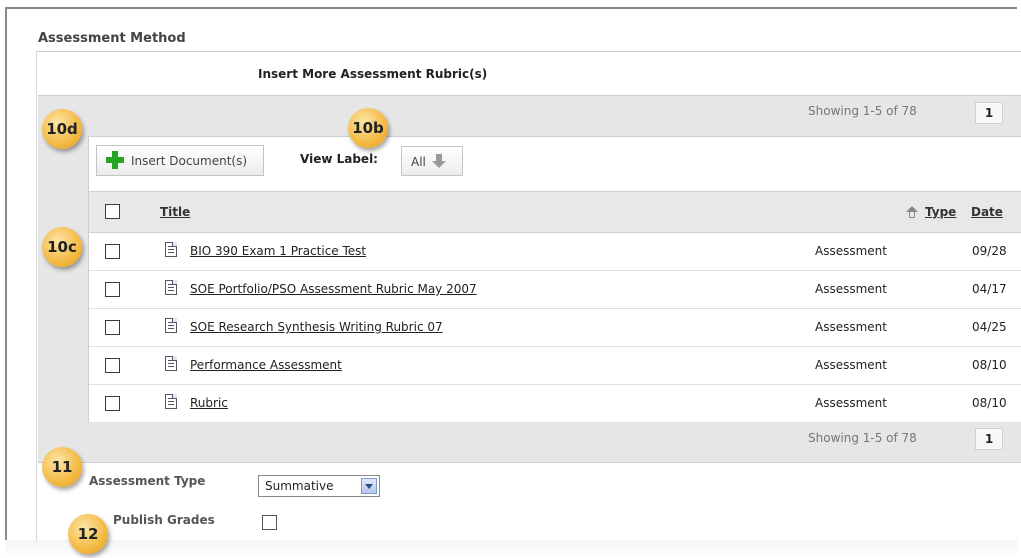 The height and width of the screenshot is (558, 1021). What do you see at coordinates (439, 161) in the screenshot?
I see `arrow-down-icon` at bounding box center [439, 161].